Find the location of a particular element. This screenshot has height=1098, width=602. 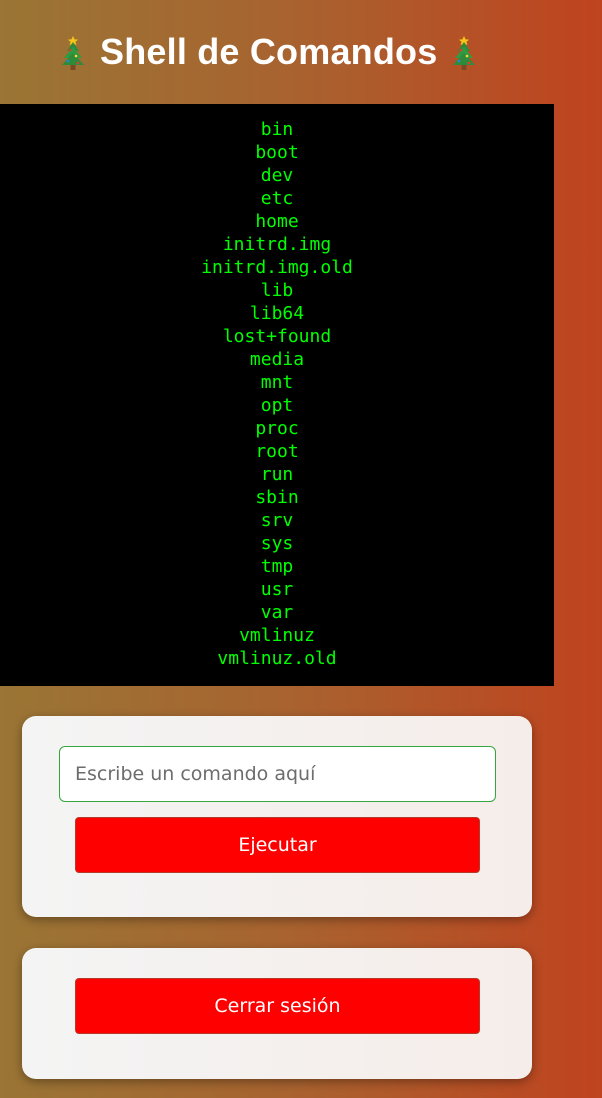

terminal-line: srv is located at coordinates (277, 520).